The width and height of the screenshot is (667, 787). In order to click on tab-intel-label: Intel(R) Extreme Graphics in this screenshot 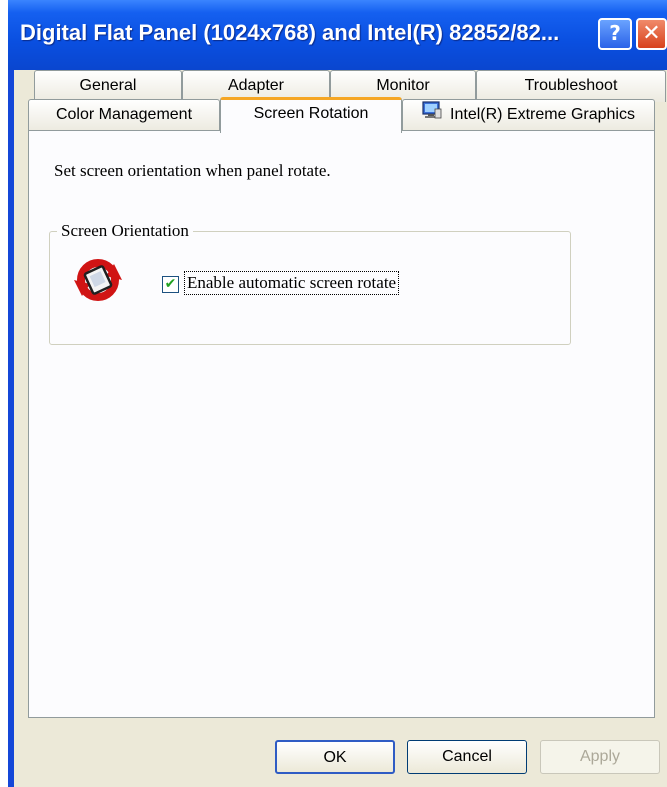, I will do `click(542, 115)`.